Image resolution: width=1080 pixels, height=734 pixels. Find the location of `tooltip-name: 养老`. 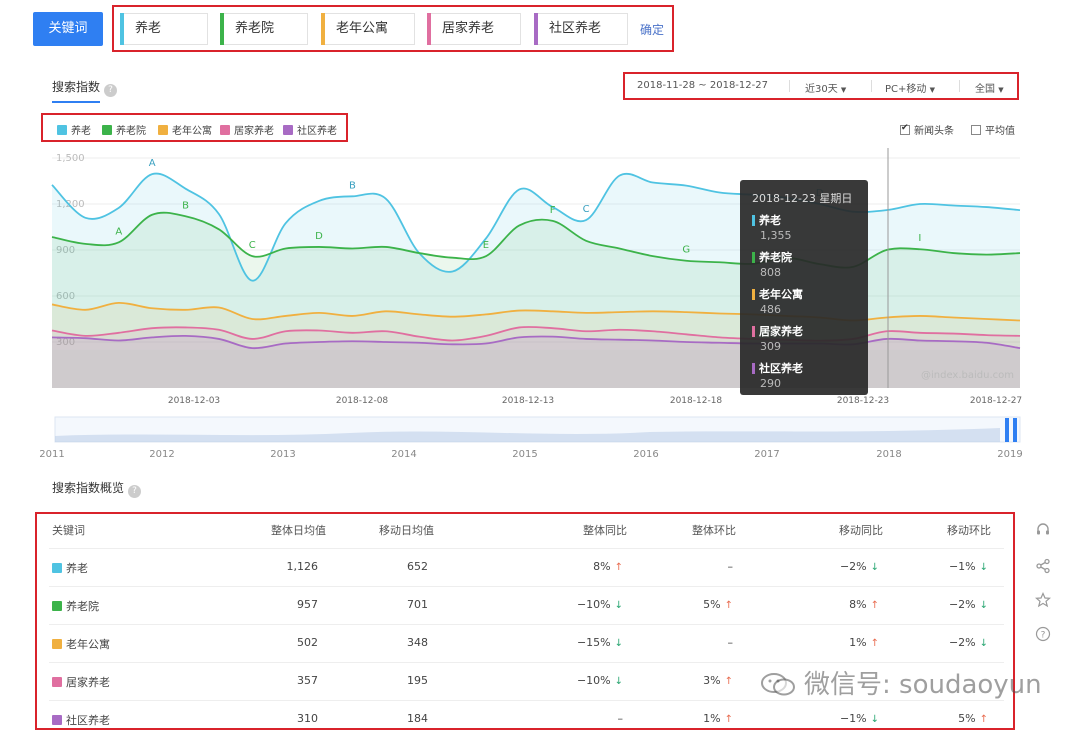

tooltip-name: 养老 is located at coordinates (770, 220).